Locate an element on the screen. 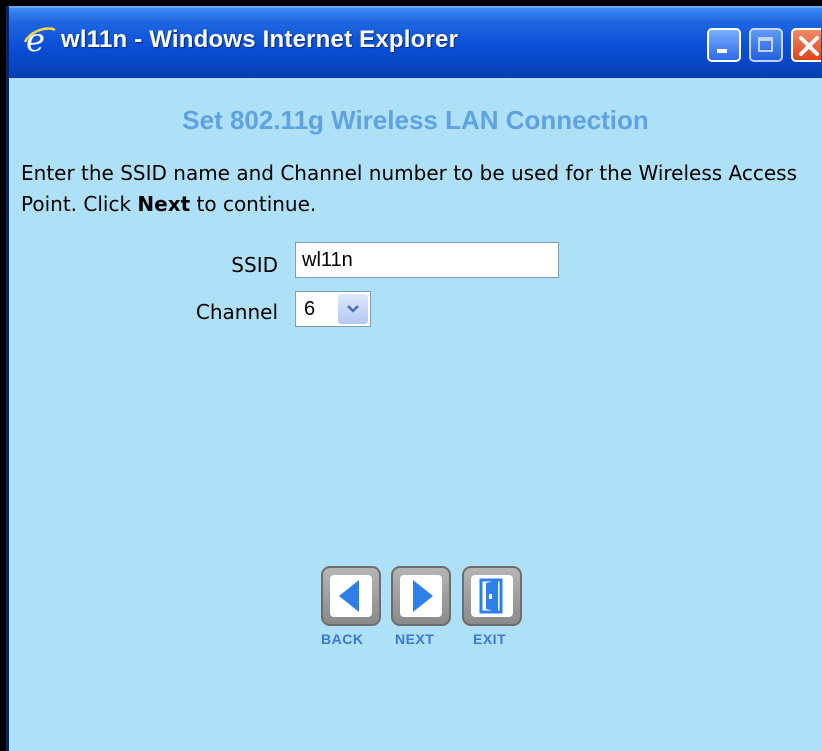 This screenshot has width=822, height=751. chevron-down-icon is located at coordinates (353, 309).